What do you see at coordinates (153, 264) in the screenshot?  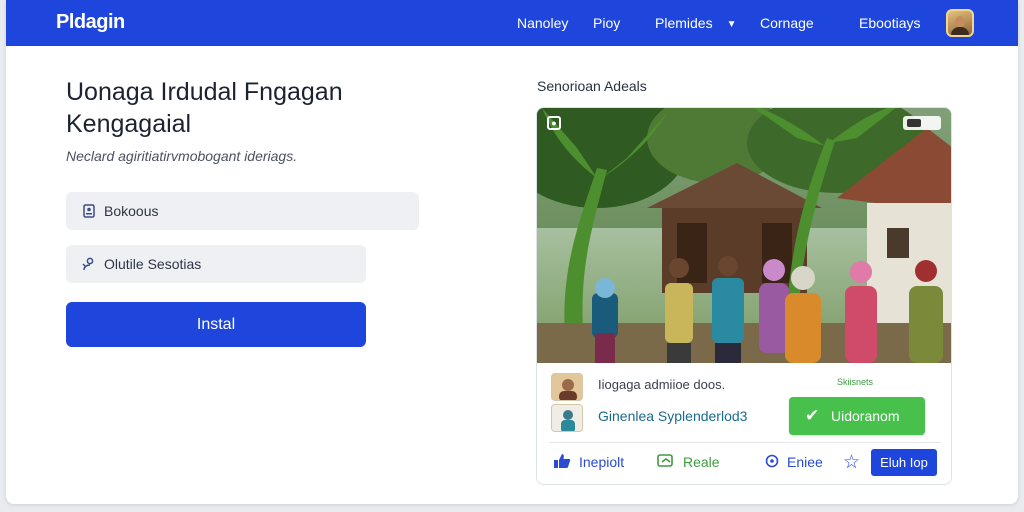 I see `field-option-2-label: Olutile Sesotias` at bounding box center [153, 264].